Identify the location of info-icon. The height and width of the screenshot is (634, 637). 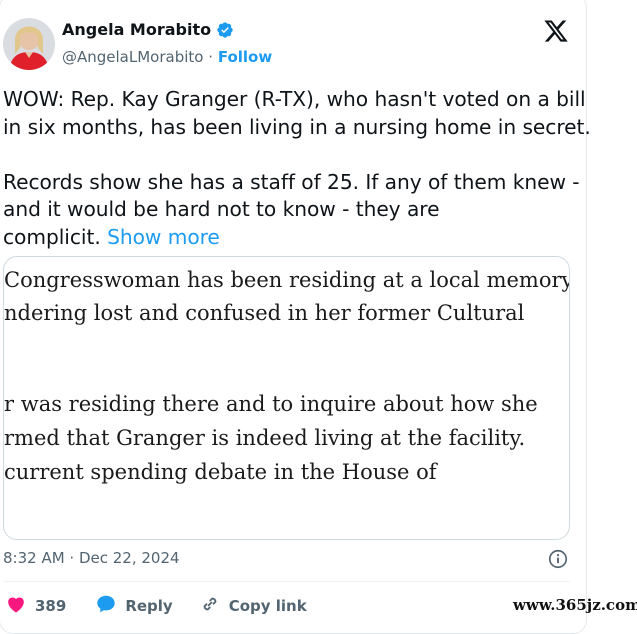
(558, 559).